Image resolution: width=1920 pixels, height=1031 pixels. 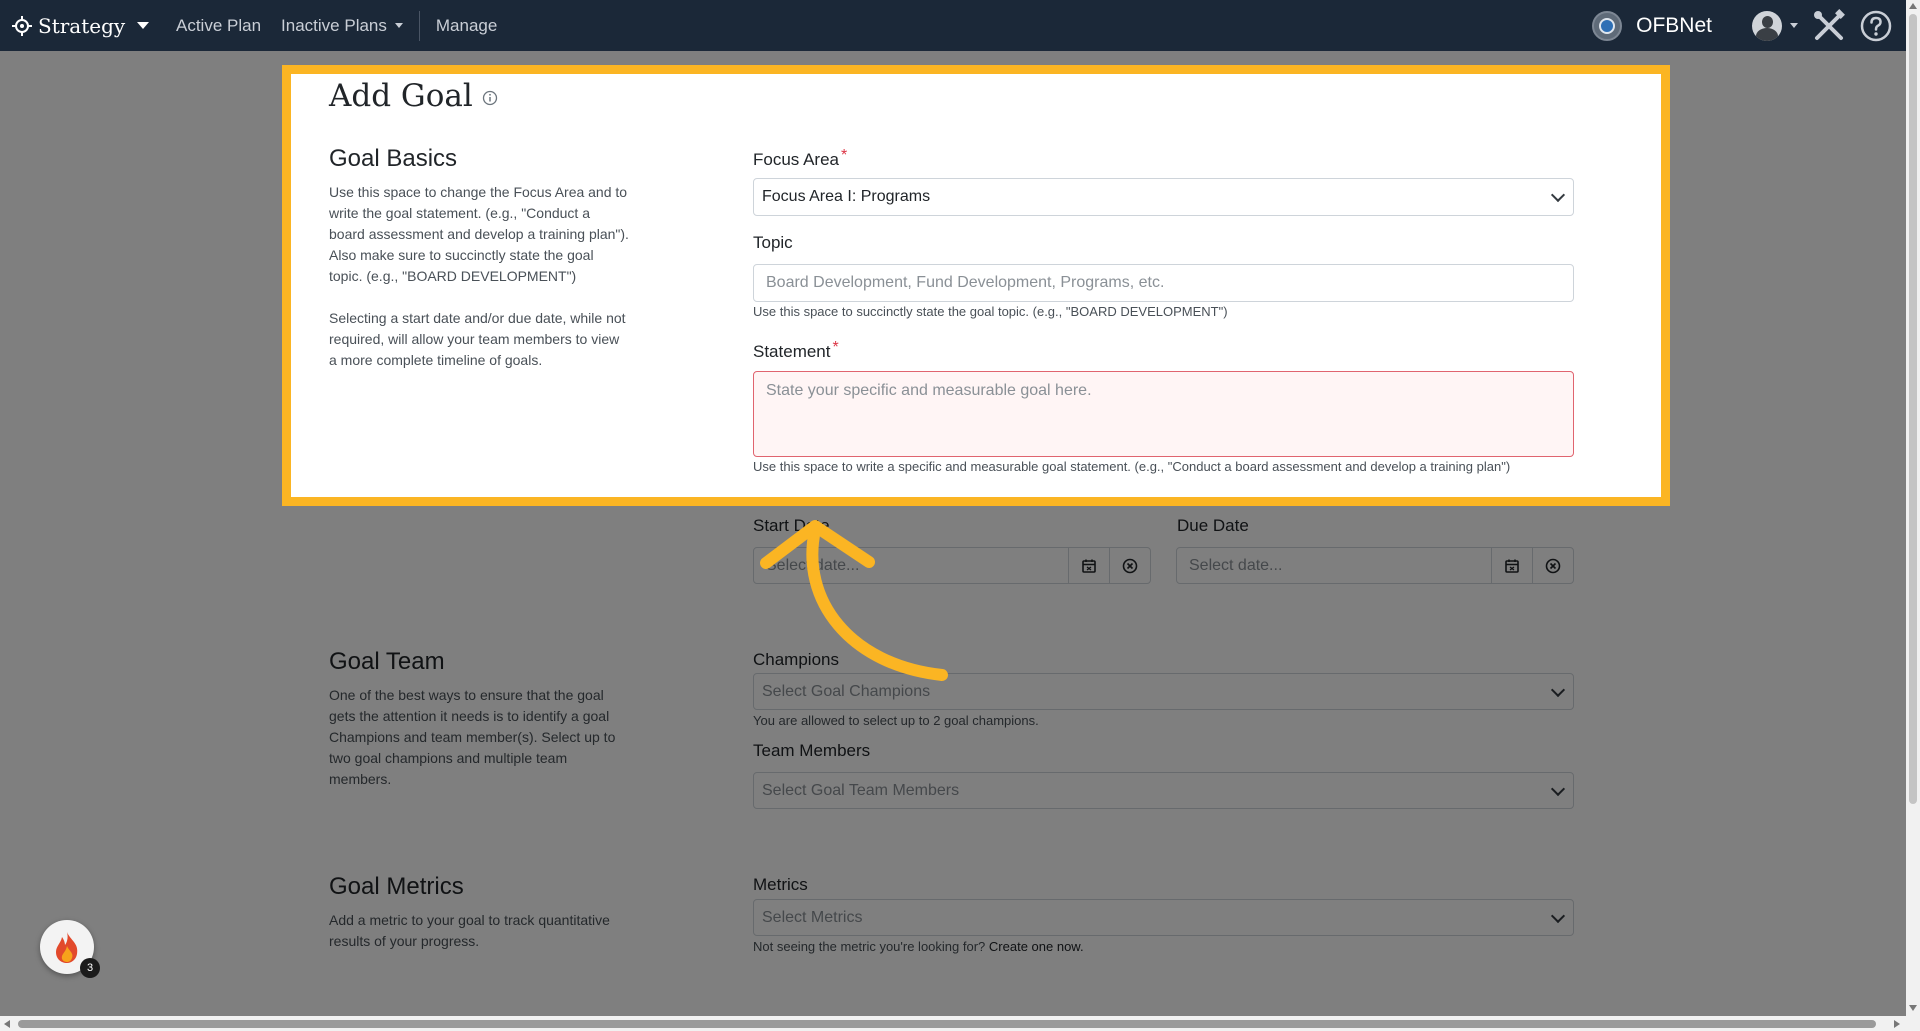 What do you see at coordinates (1213, 525) in the screenshot?
I see `due-date-label: Due Date` at bounding box center [1213, 525].